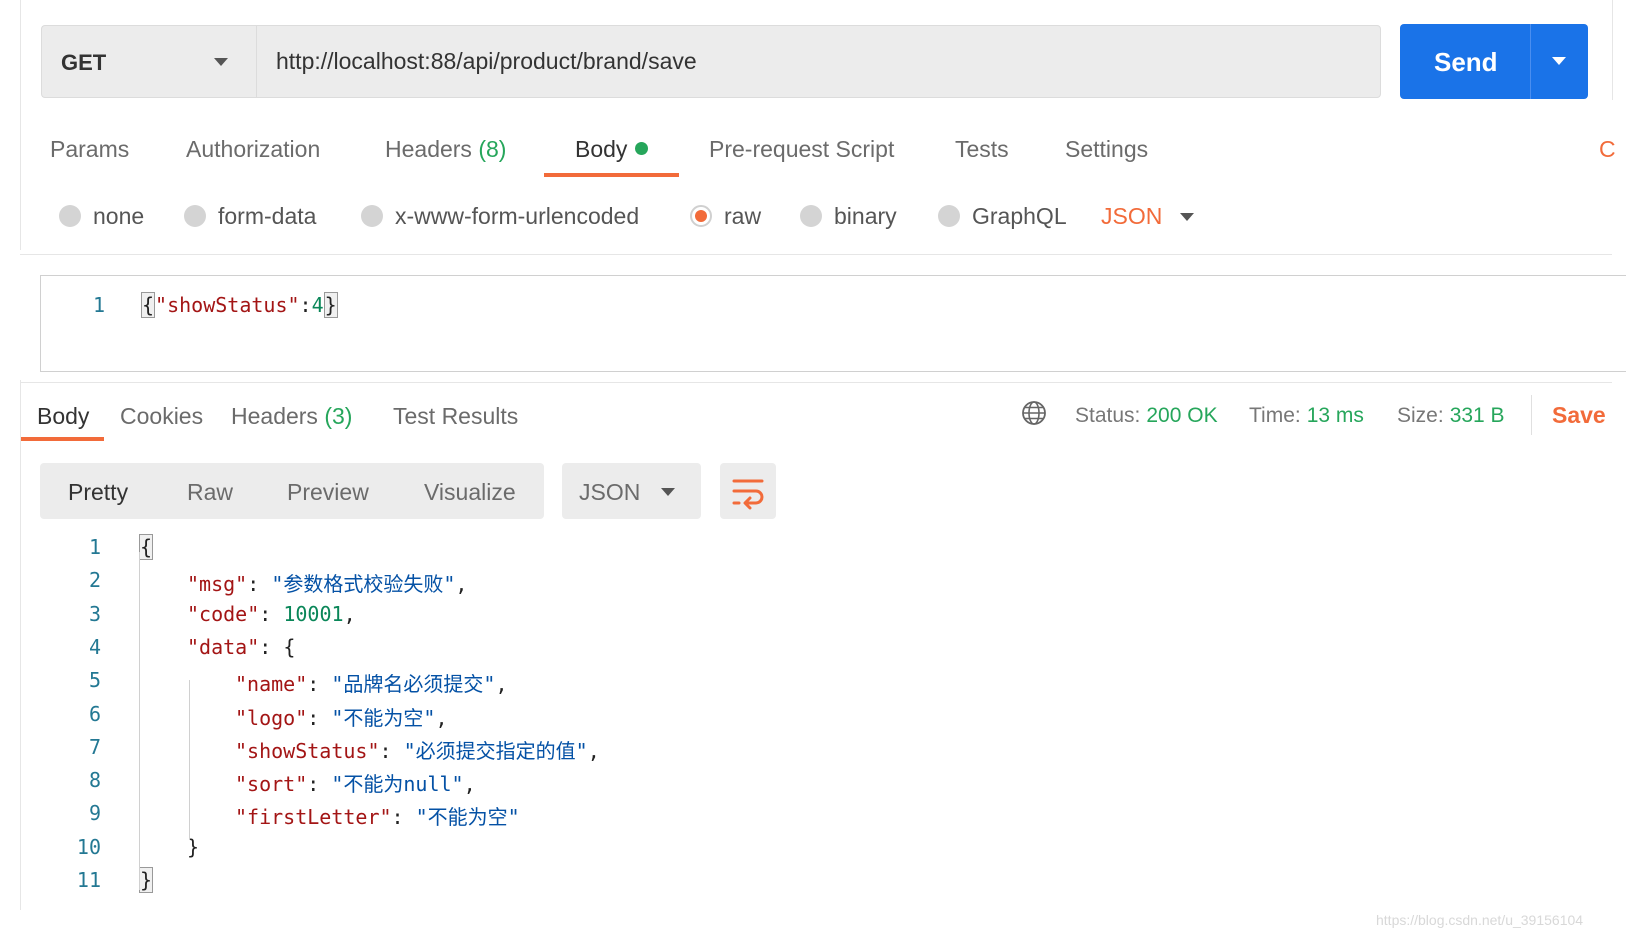 The height and width of the screenshot is (939, 1626). Describe the element at coordinates (271, 784) in the screenshot. I see `json-key: "sort"` at that location.